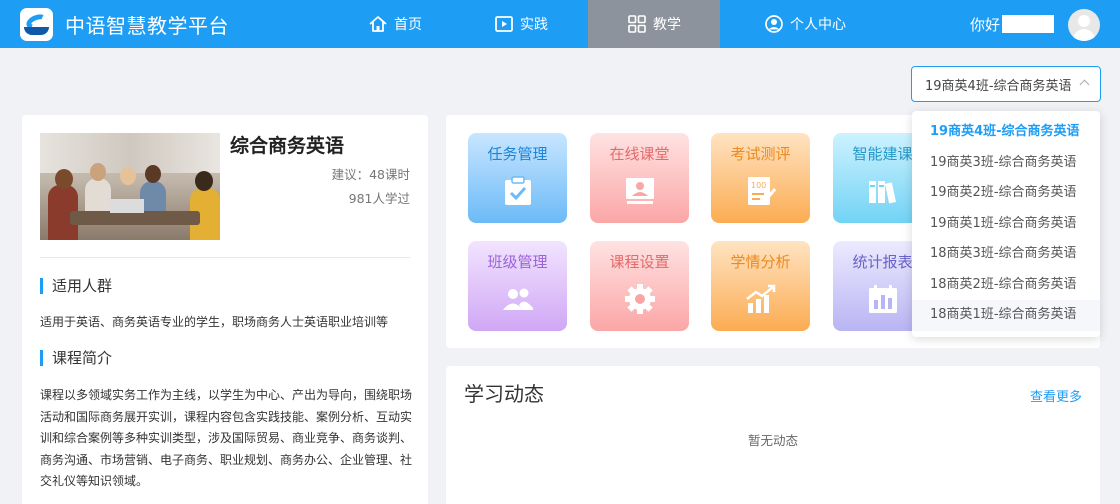 The height and width of the screenshot is (504, 1120). I want to click on tile-label: 考试测评, so click(760, 154).